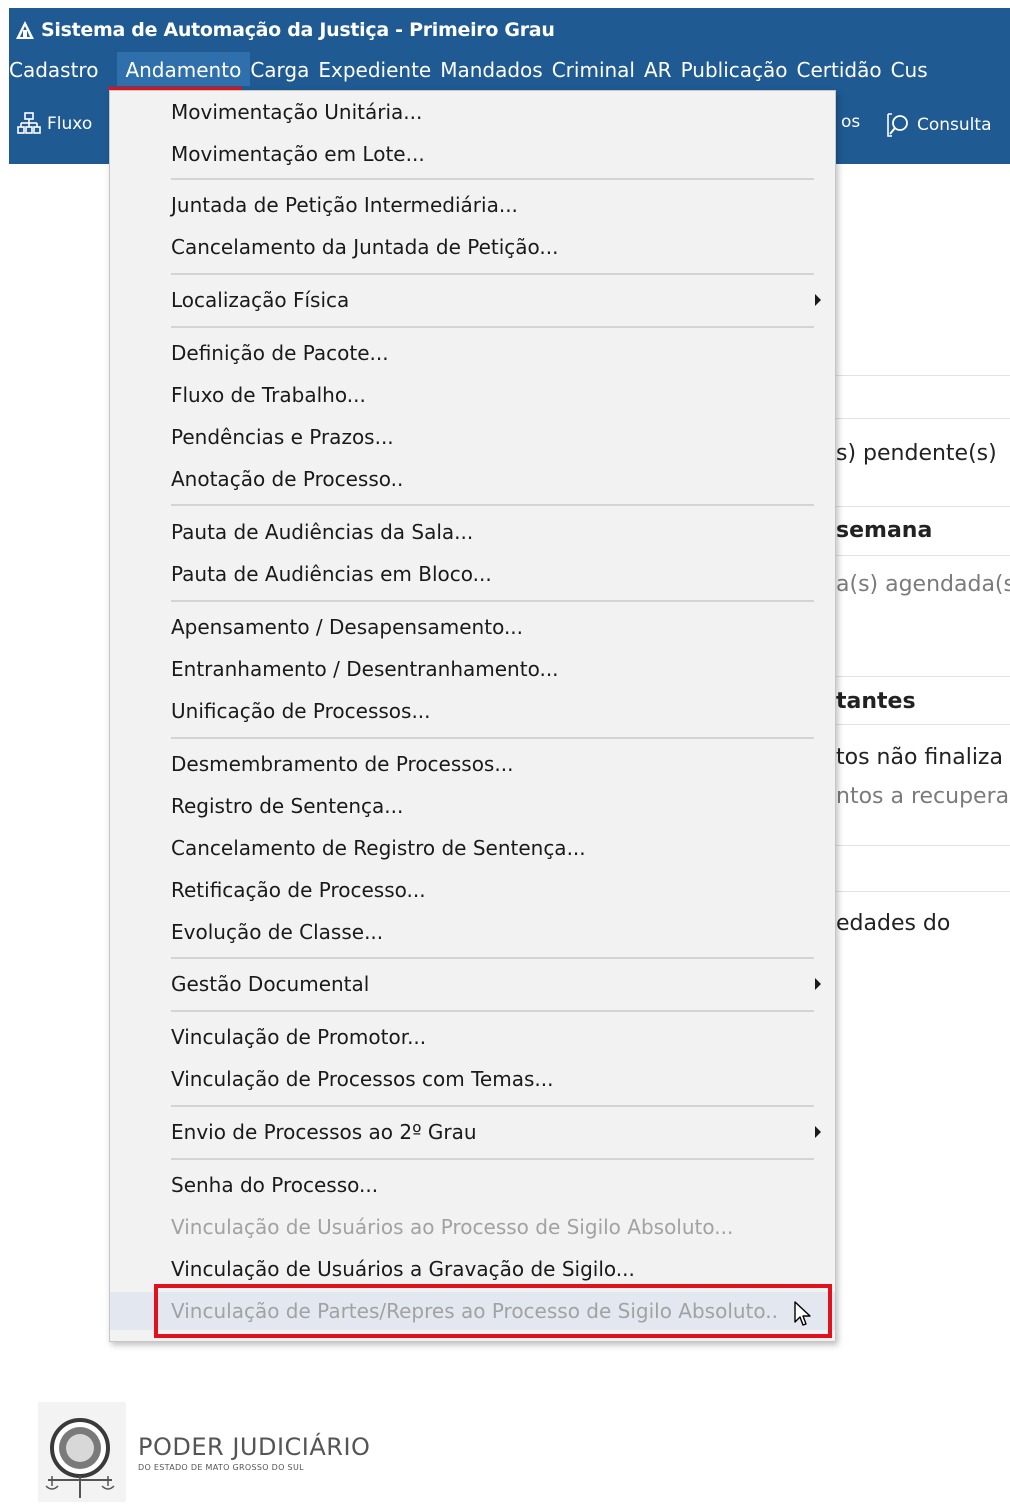 The width and height of the screenshot is (1010, 1505). Describe the element at coordinates (184, 69) in the screenshot. I see `menu-andamento: Andamento` at that location.